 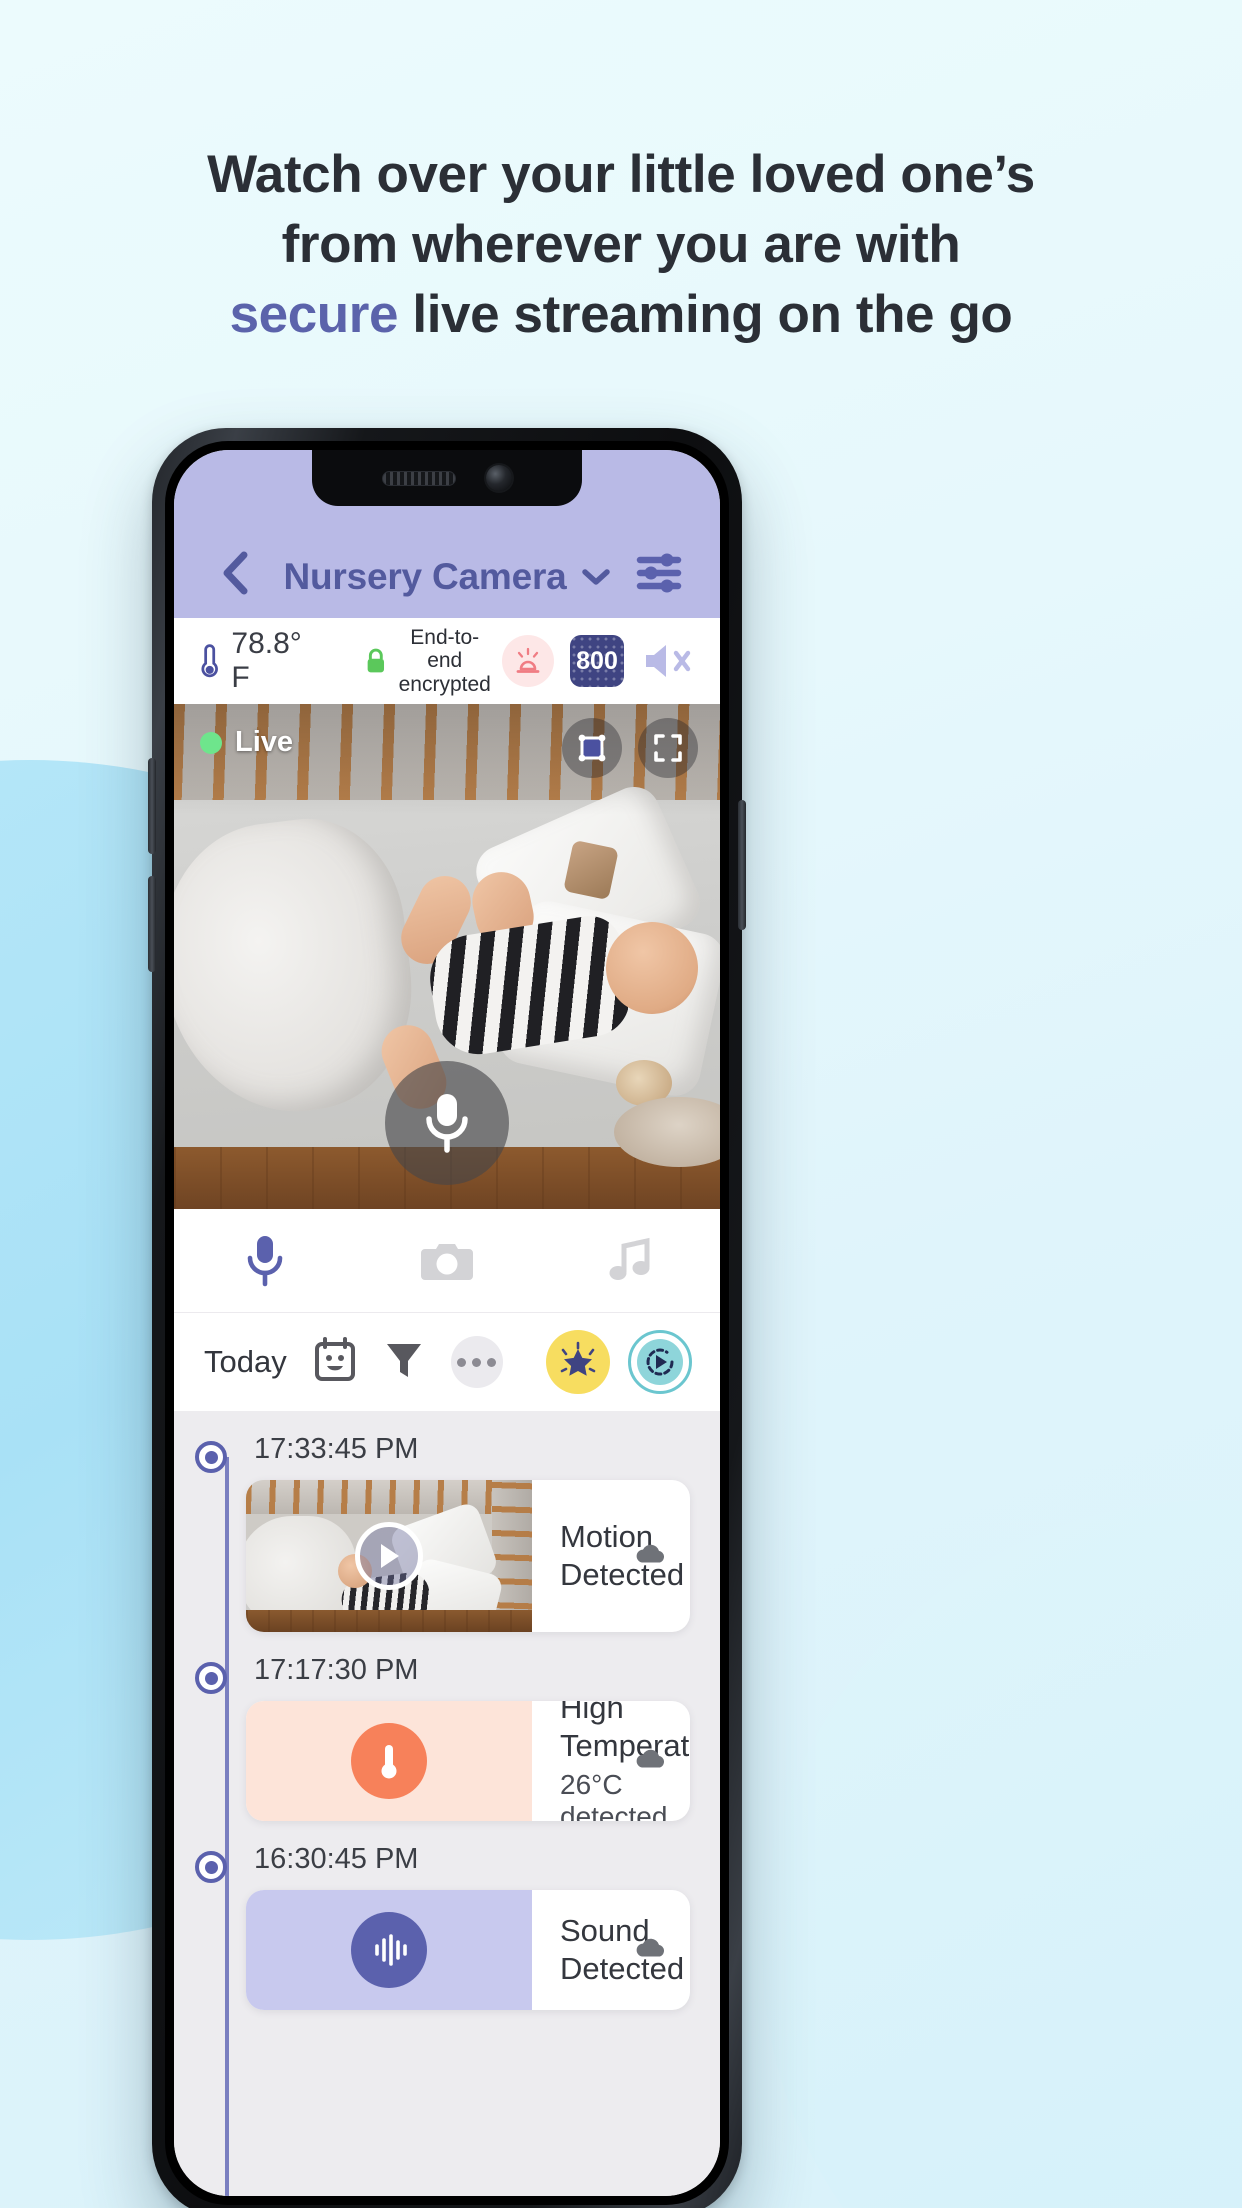 I want to click on earpiece-speaker-icon, so click(x=419, y=478).